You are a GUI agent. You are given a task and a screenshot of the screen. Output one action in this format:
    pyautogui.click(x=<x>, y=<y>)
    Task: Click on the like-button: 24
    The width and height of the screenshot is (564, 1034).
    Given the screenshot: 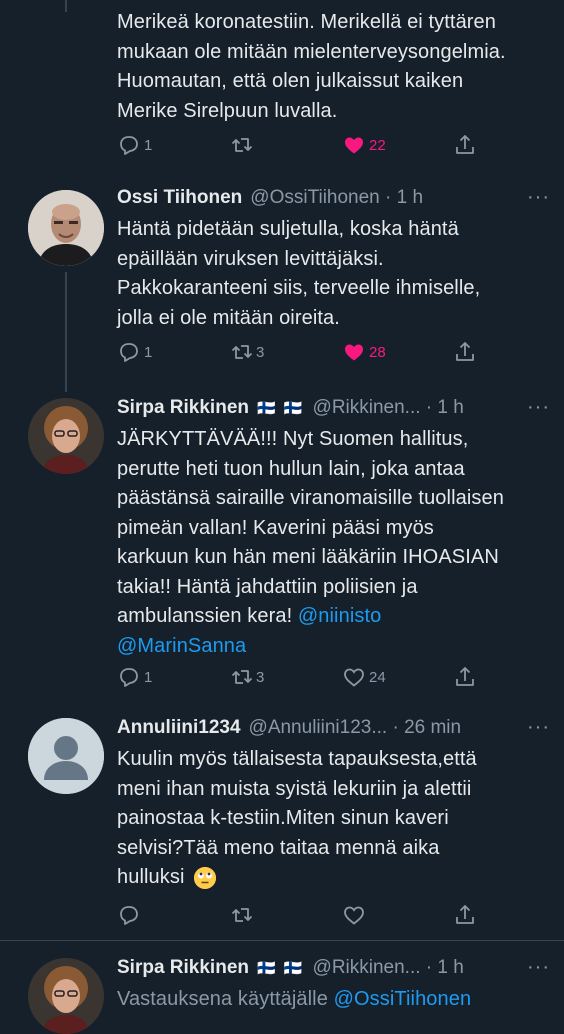 What is the action you would take?
    pyautogui.click(x=364, y=677)
    